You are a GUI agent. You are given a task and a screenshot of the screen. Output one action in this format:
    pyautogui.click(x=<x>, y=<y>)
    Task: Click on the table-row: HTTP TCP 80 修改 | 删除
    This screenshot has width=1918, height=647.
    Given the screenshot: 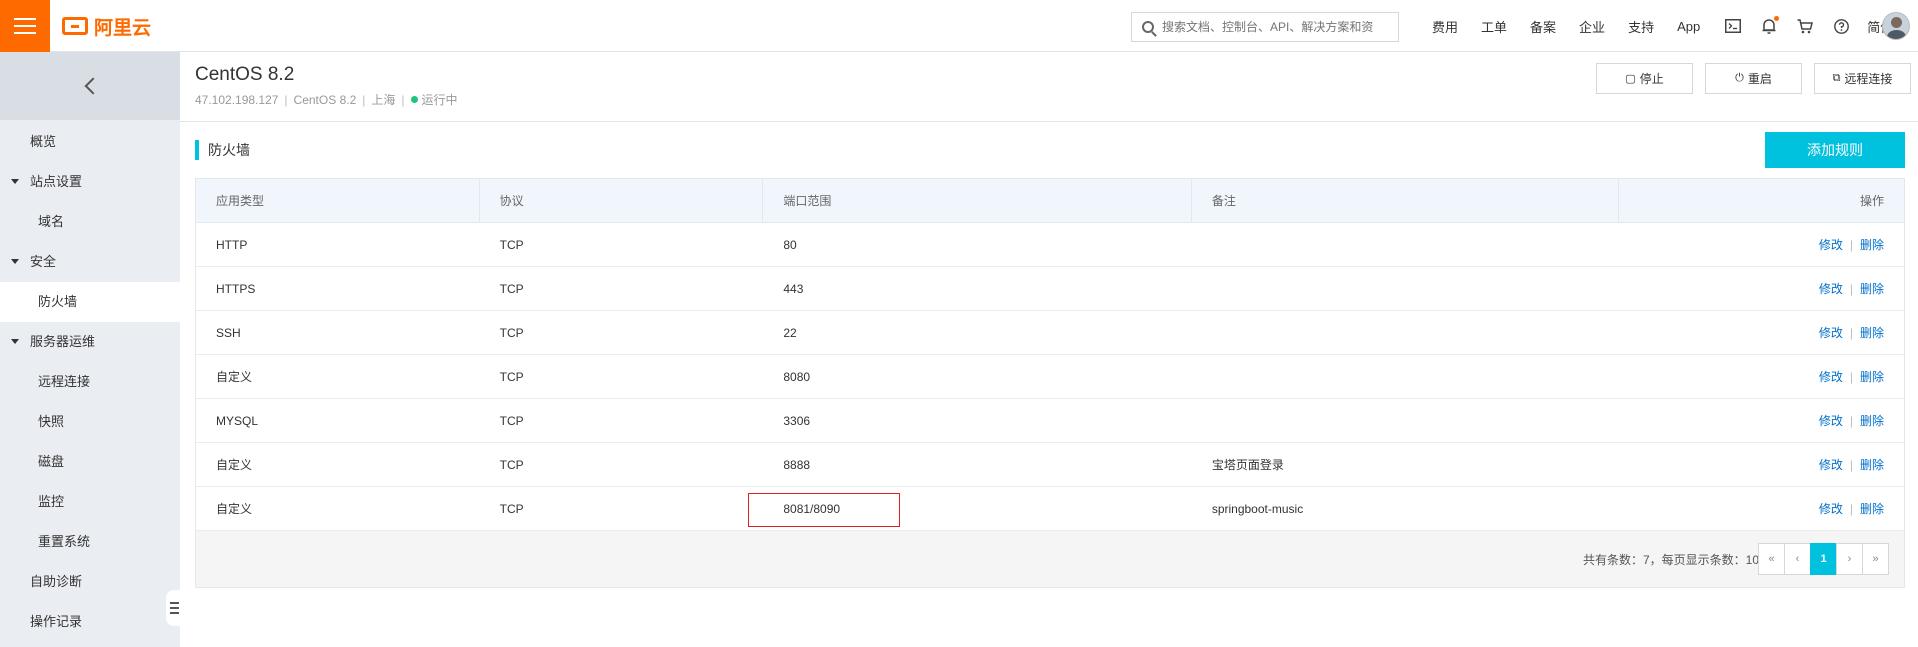 What is the action you would take?
    pyautogui.click(x=1050, y=245)
    